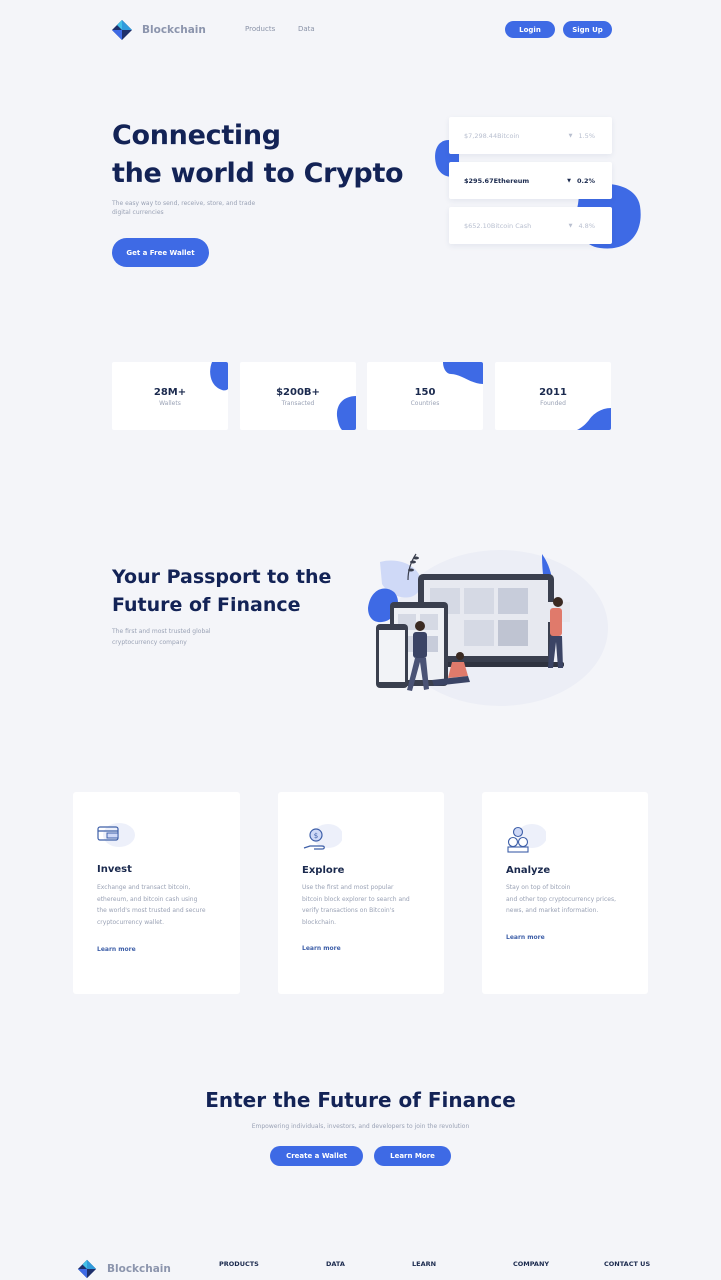  What do you see at coordinates (424, 1264) in the screenshot?
I see `footer-link-learn: LEARN` at bounding box center [424, 1264].